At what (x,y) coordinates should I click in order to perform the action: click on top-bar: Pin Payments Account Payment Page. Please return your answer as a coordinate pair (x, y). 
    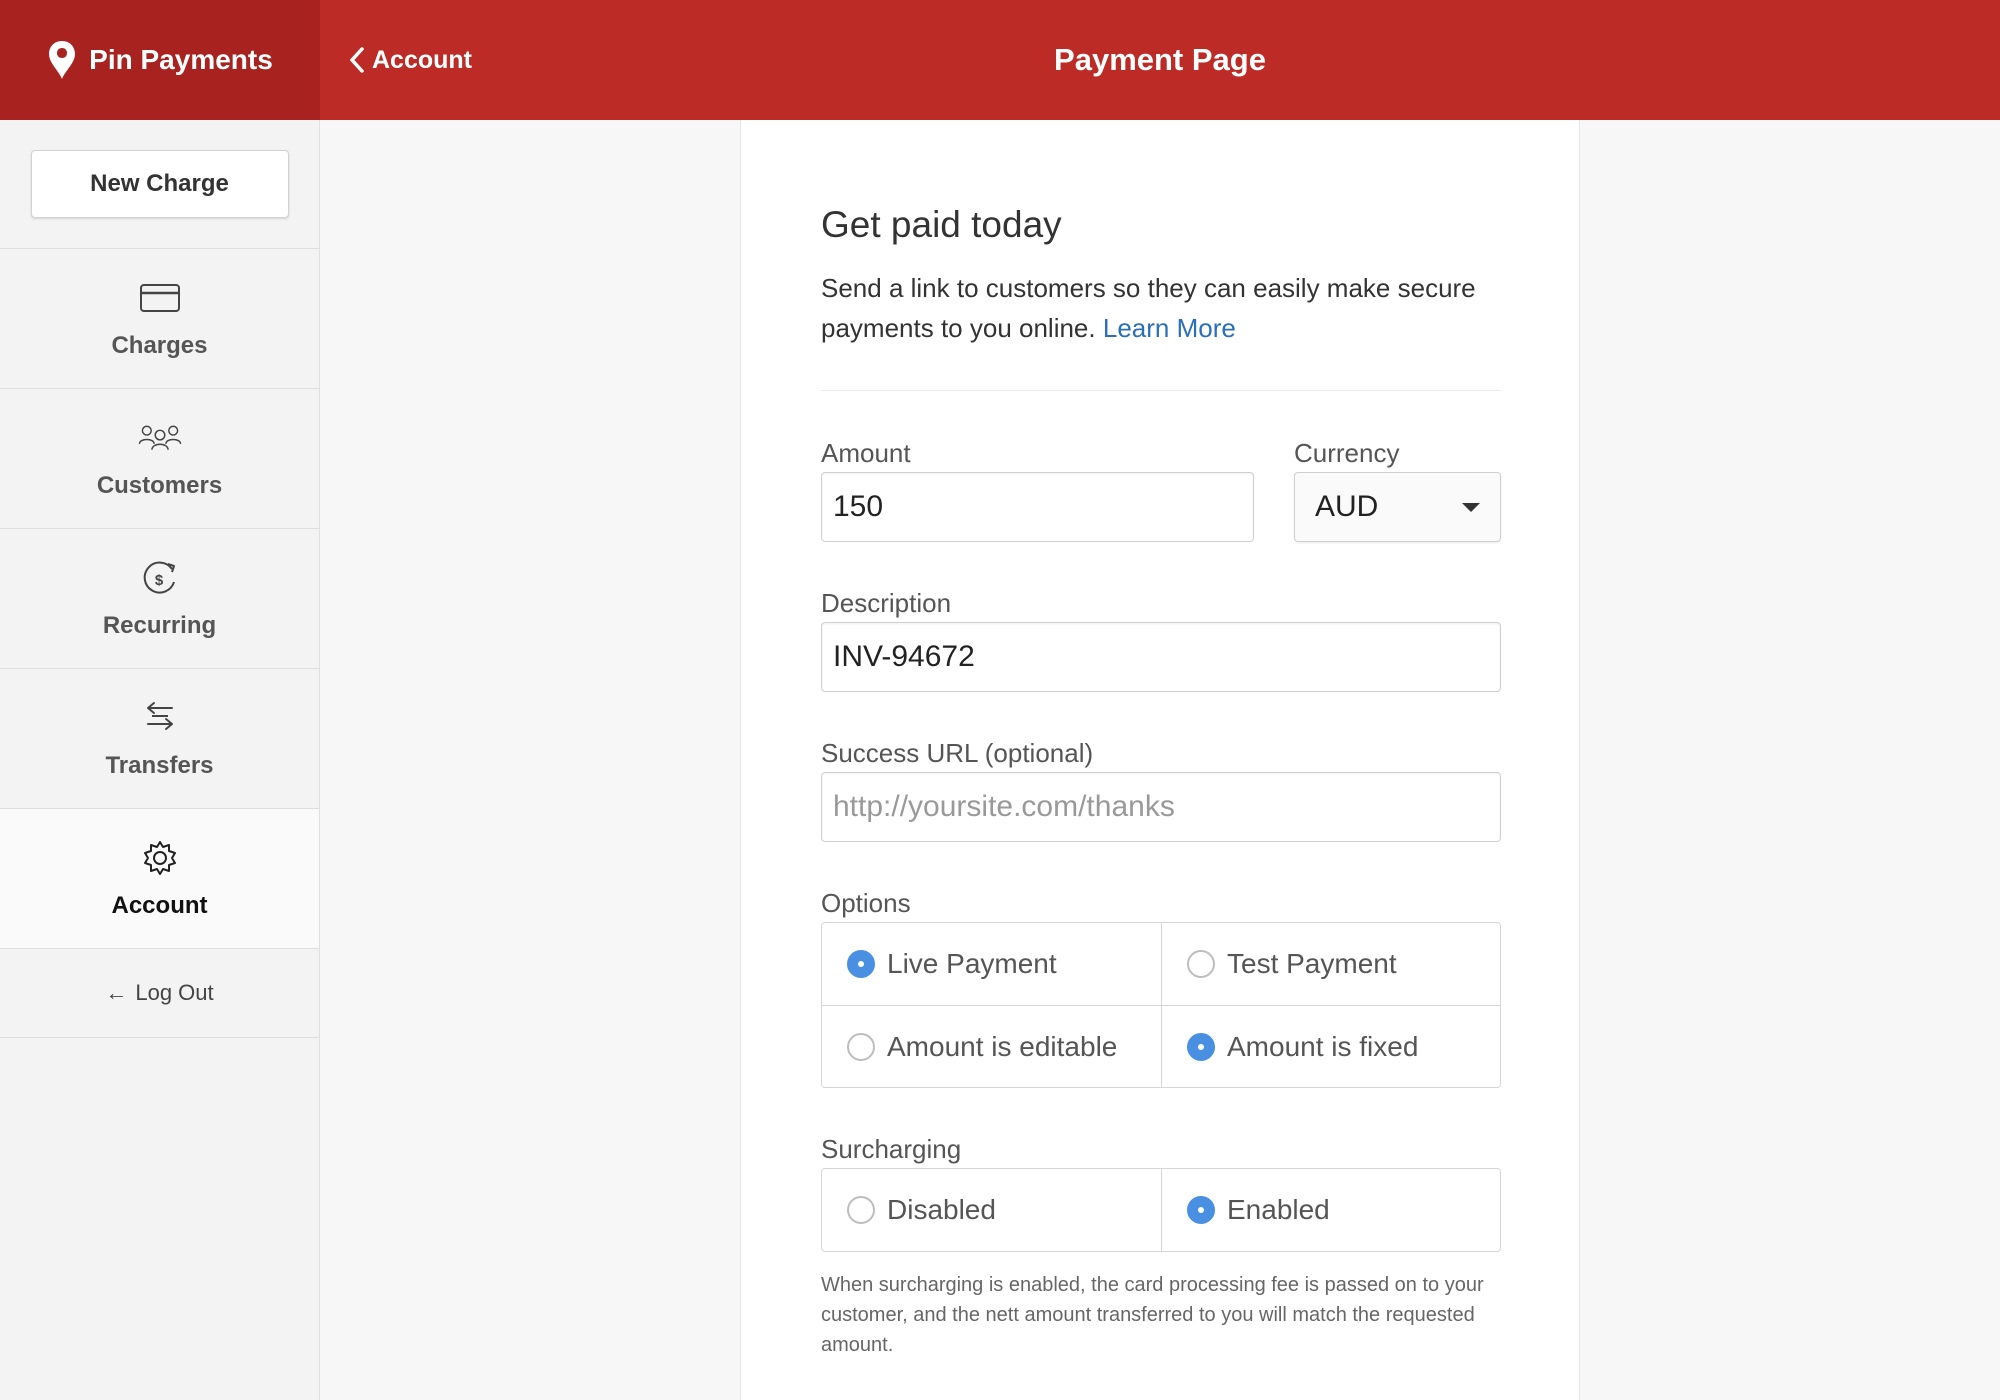
    Looking at the image, I should click on (1000, 60).